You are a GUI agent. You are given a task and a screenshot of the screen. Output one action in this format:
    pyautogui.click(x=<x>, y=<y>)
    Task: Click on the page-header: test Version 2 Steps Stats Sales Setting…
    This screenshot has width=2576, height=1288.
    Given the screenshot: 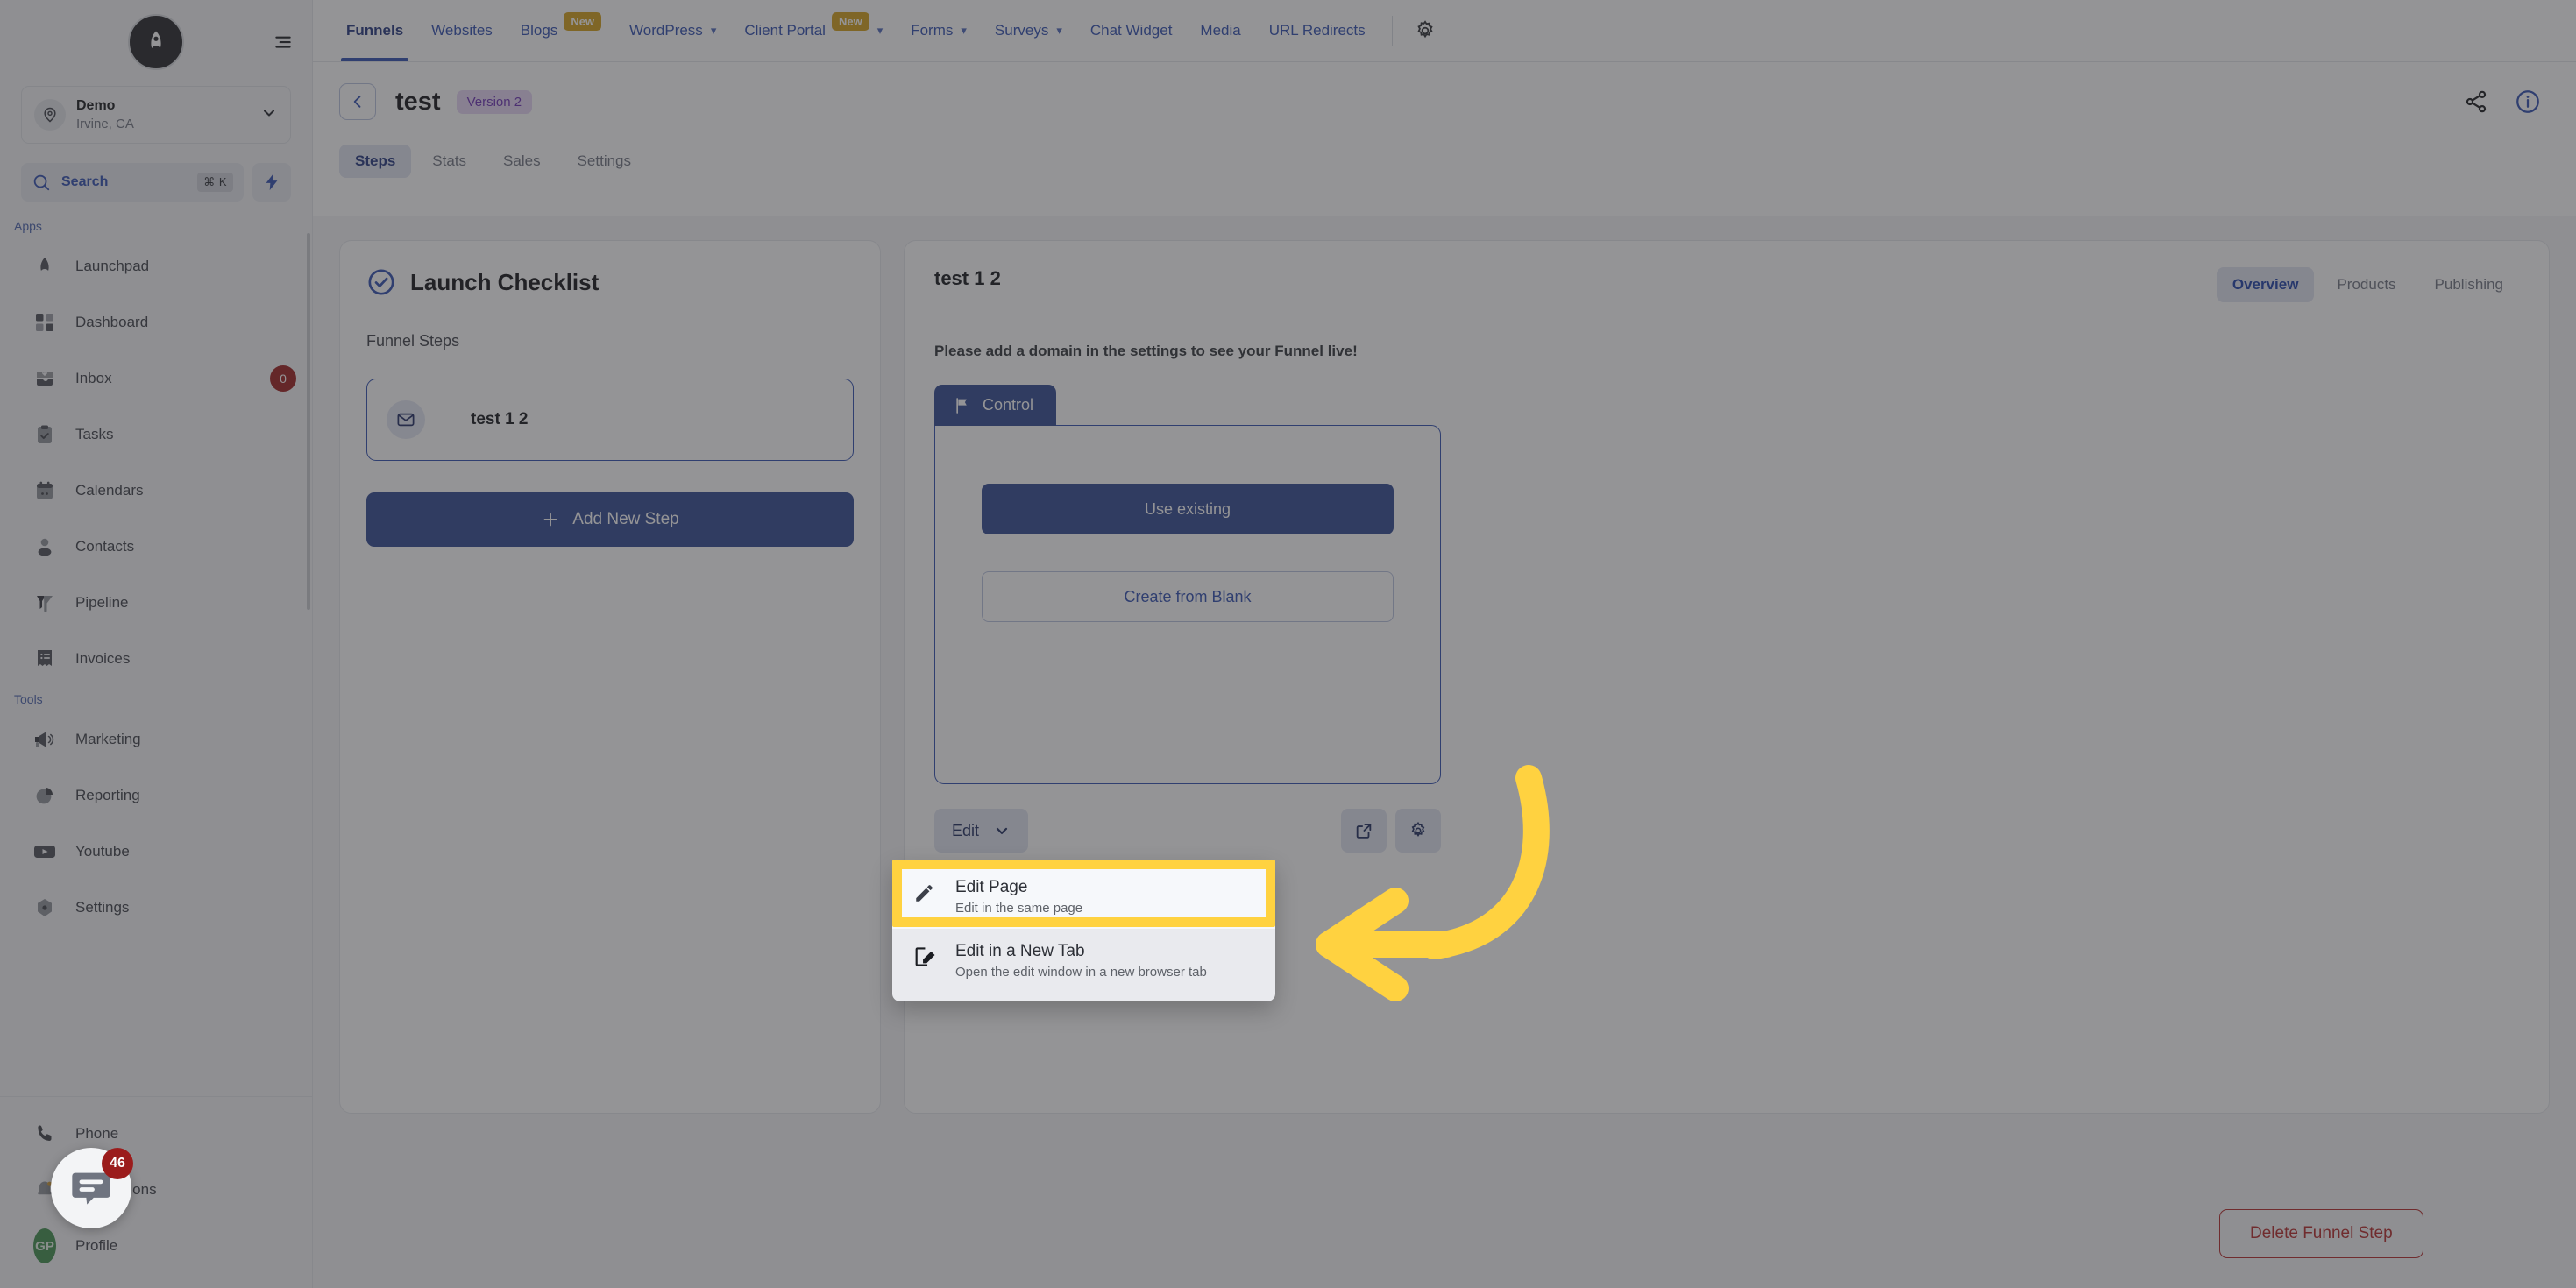 What is the action you would take?
    pyautogui.click(x=1444, y=139)
    